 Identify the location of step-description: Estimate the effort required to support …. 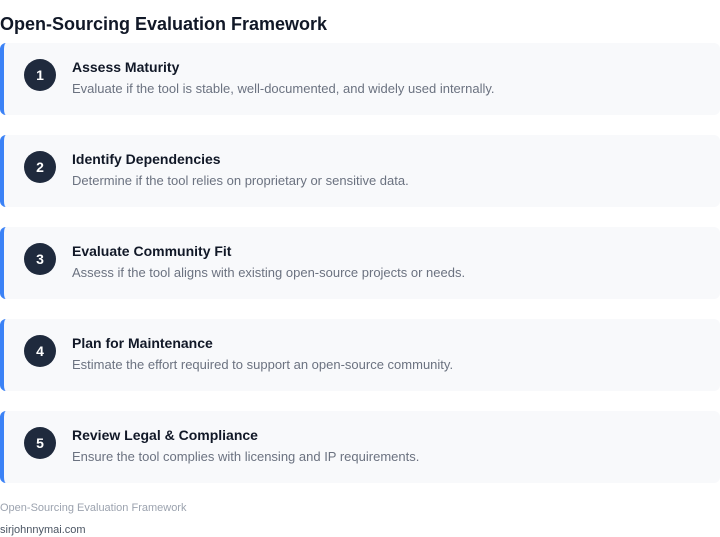
(263, 364).